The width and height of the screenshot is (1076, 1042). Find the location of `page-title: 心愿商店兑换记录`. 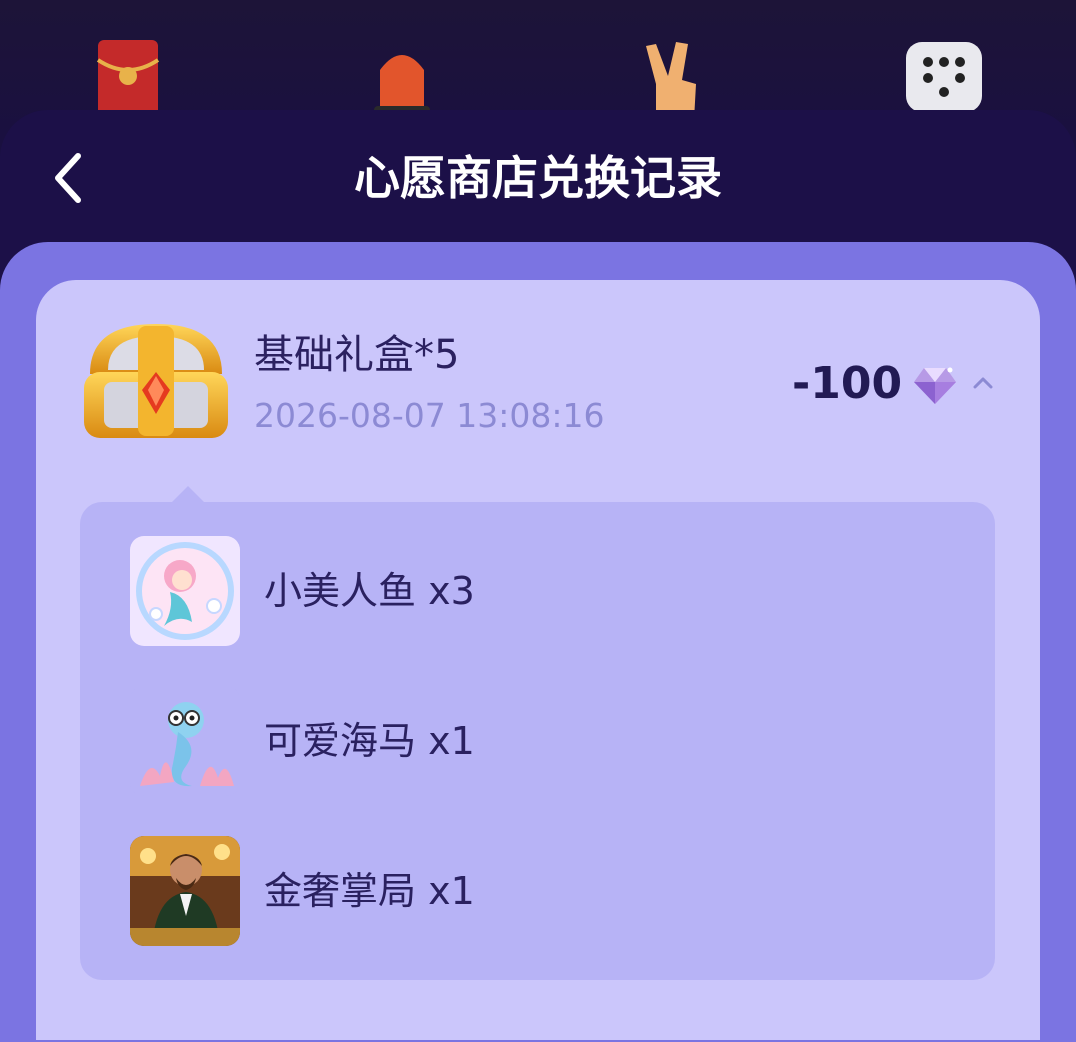

page-title: 心愿商店兑换记录 is located at coordinates (538, 178).